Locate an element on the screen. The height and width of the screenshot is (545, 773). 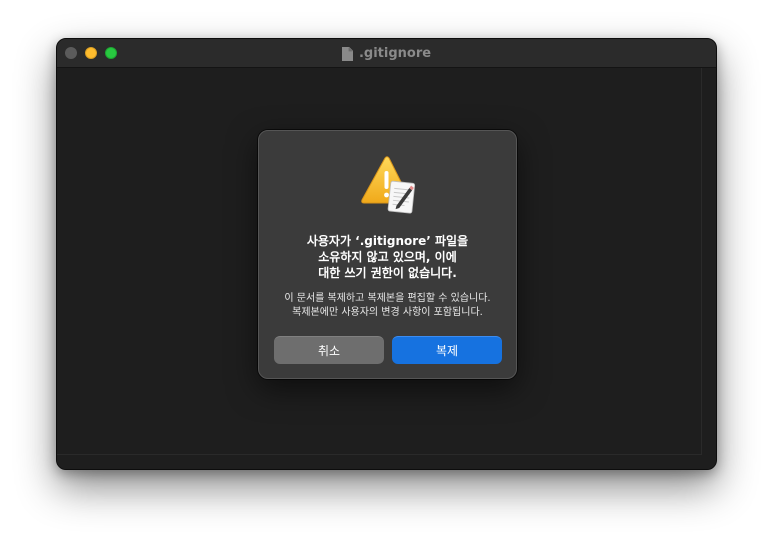
horizontal-scroll-gutter is located at coordinates (379, 454).